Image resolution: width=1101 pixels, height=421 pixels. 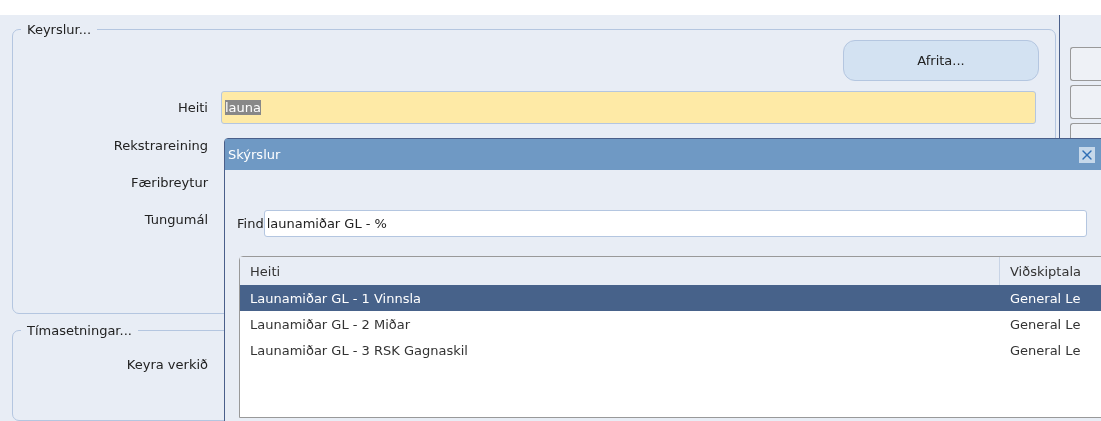 What do you see at coordinates (250, 223) in the screenshot?
I see `find-label: Find` at bounding box center [250, 223].